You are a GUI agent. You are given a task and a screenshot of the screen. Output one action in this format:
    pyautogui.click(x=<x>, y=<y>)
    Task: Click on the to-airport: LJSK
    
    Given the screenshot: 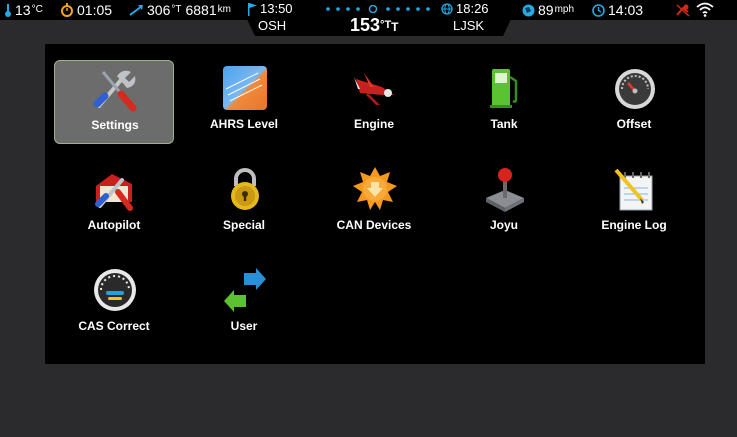 What is the action you would take?
    pyautogui.click(x=469, y=25)
    